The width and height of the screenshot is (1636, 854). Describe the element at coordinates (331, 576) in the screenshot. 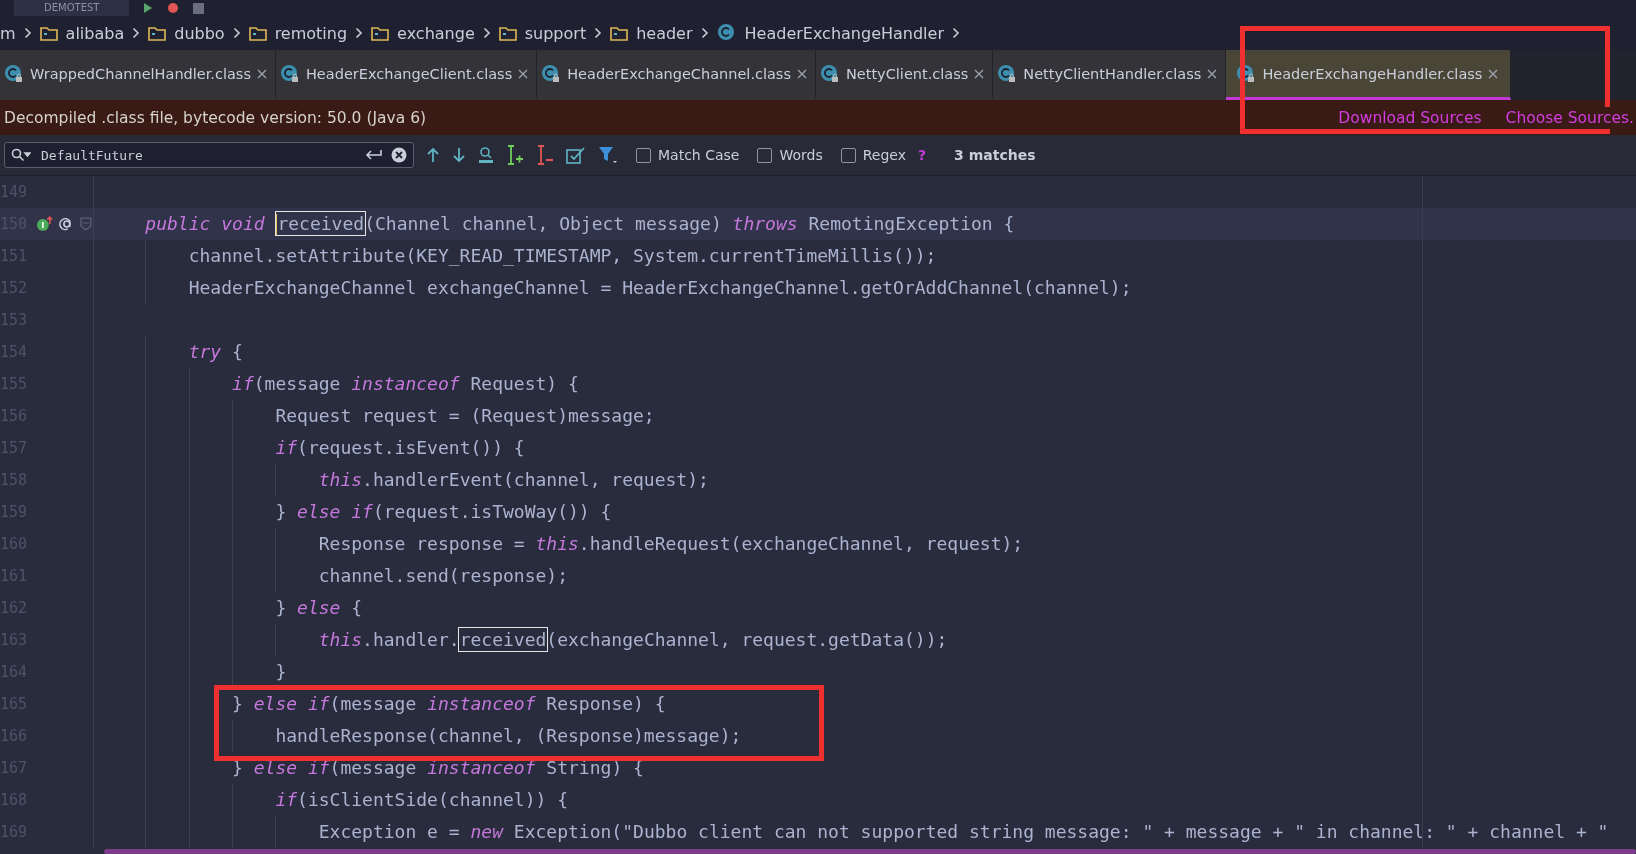

I see `code-line: channel.send(response);` at that location.